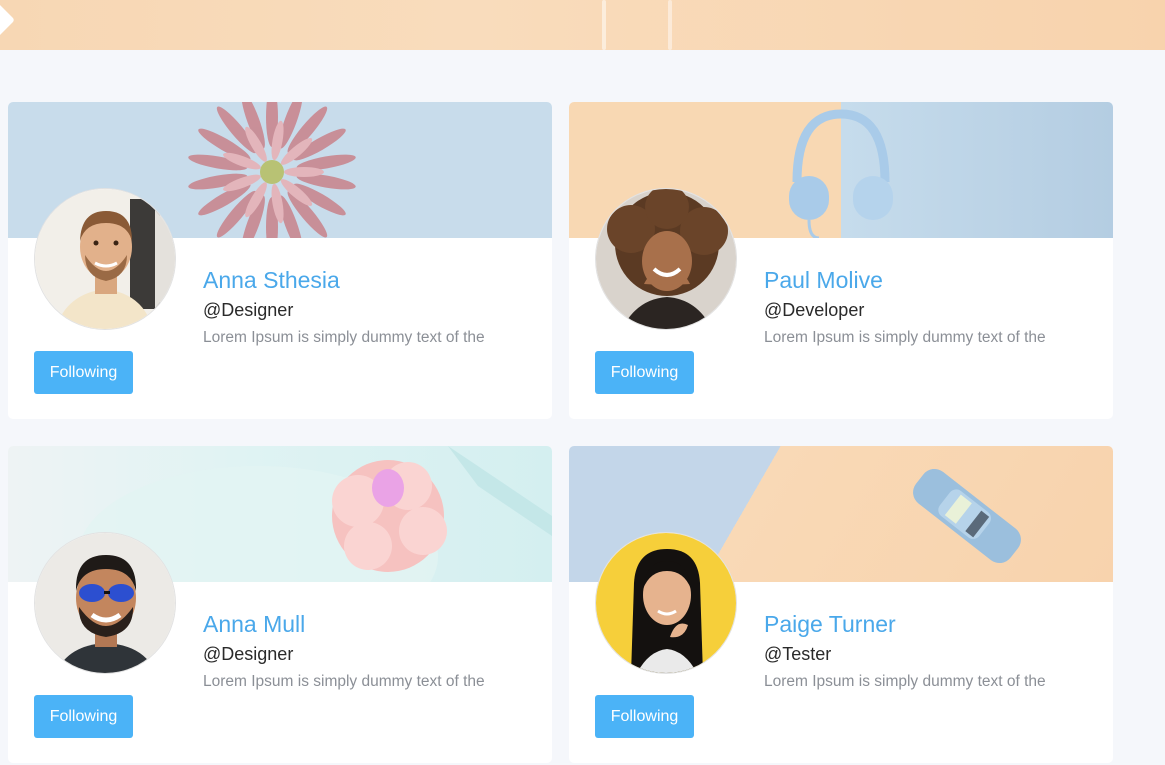 The height and width of the screenshot is (765, 1165). Describe the element at coordinates (7, 20) in the screenshot. I see `banner-arrow-icon` at that location.